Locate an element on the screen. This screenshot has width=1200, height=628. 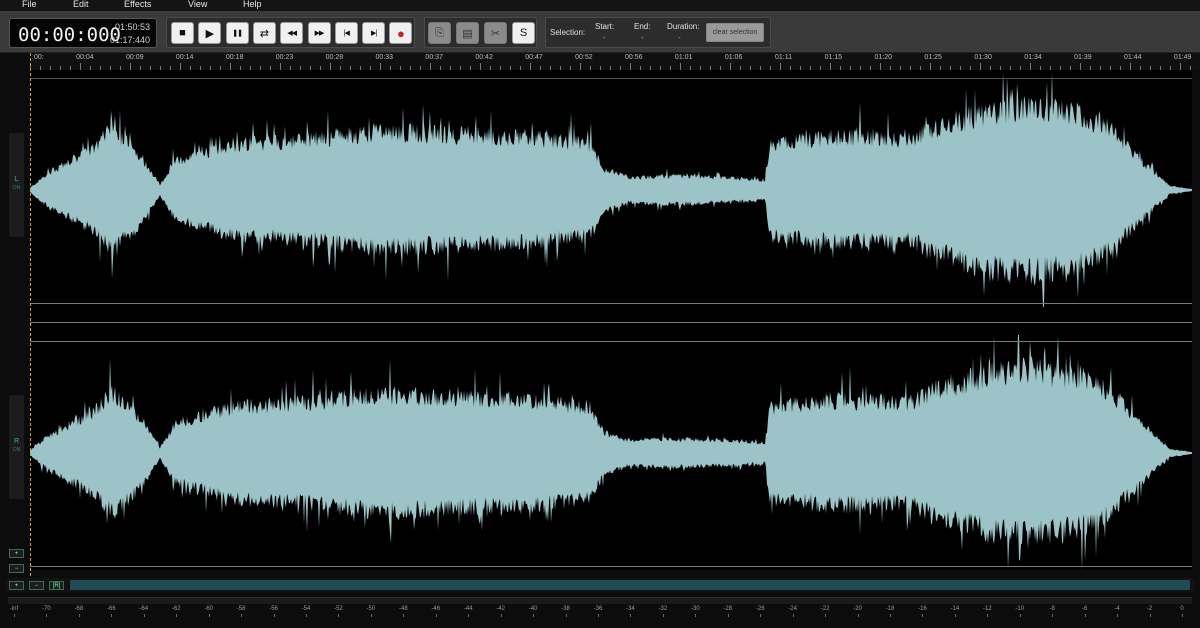
current-time: 00:00:000 is located at coordinates (69, 35).